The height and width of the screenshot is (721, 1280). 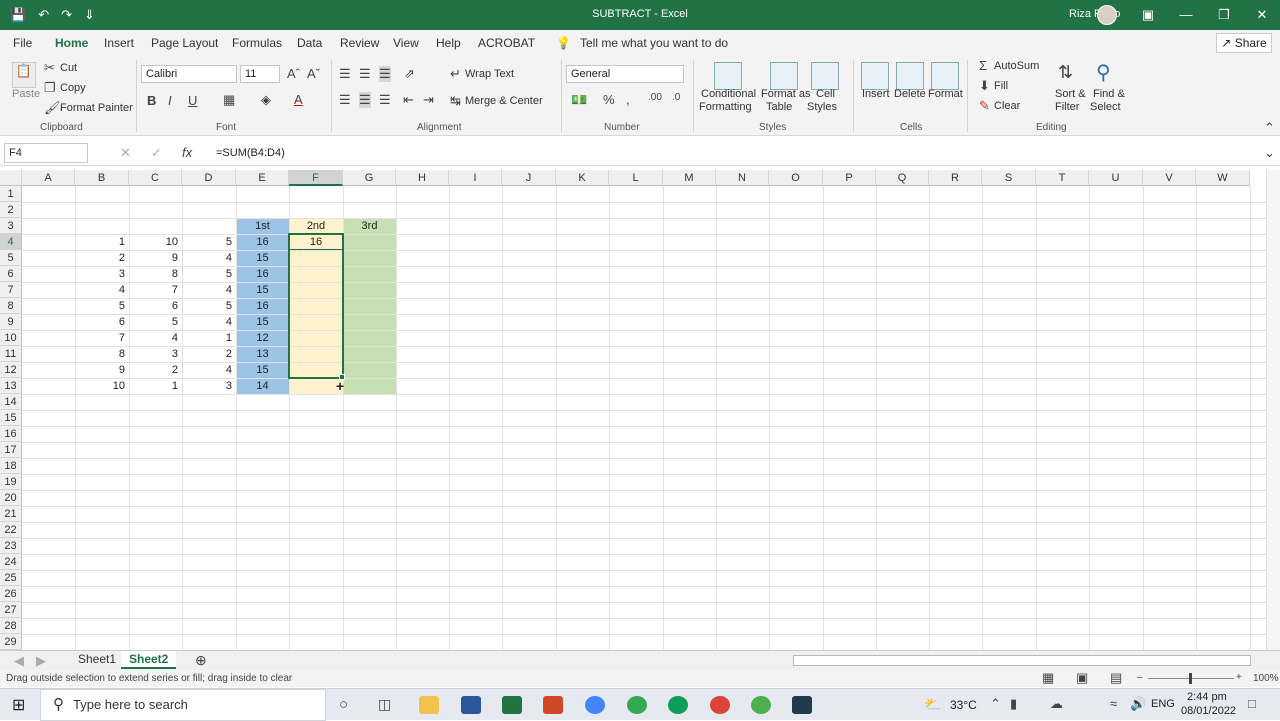 I want to click on align-left-icon: ☰, so click(x=345, y=100).